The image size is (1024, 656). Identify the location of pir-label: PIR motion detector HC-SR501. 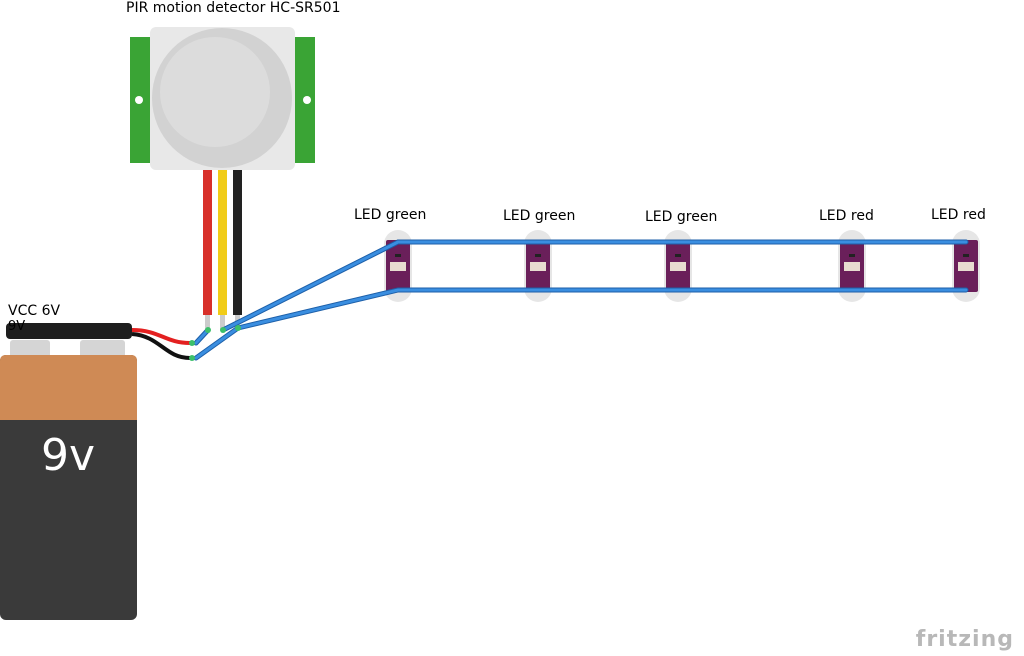
(233, 8).